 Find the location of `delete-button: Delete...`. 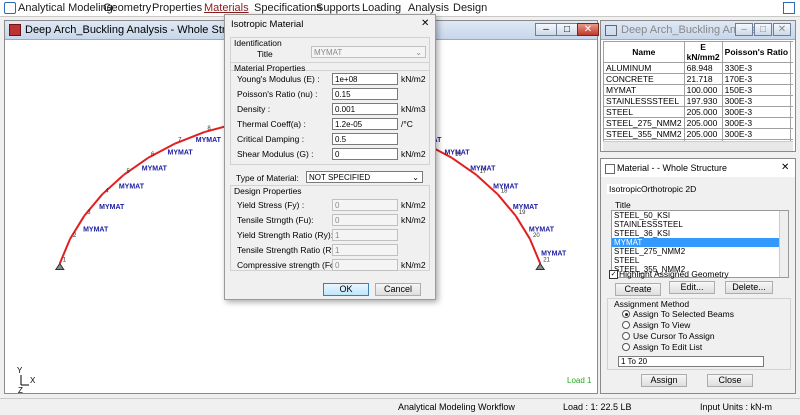

delete-button: Delete... is located at coordinates (749, 287).